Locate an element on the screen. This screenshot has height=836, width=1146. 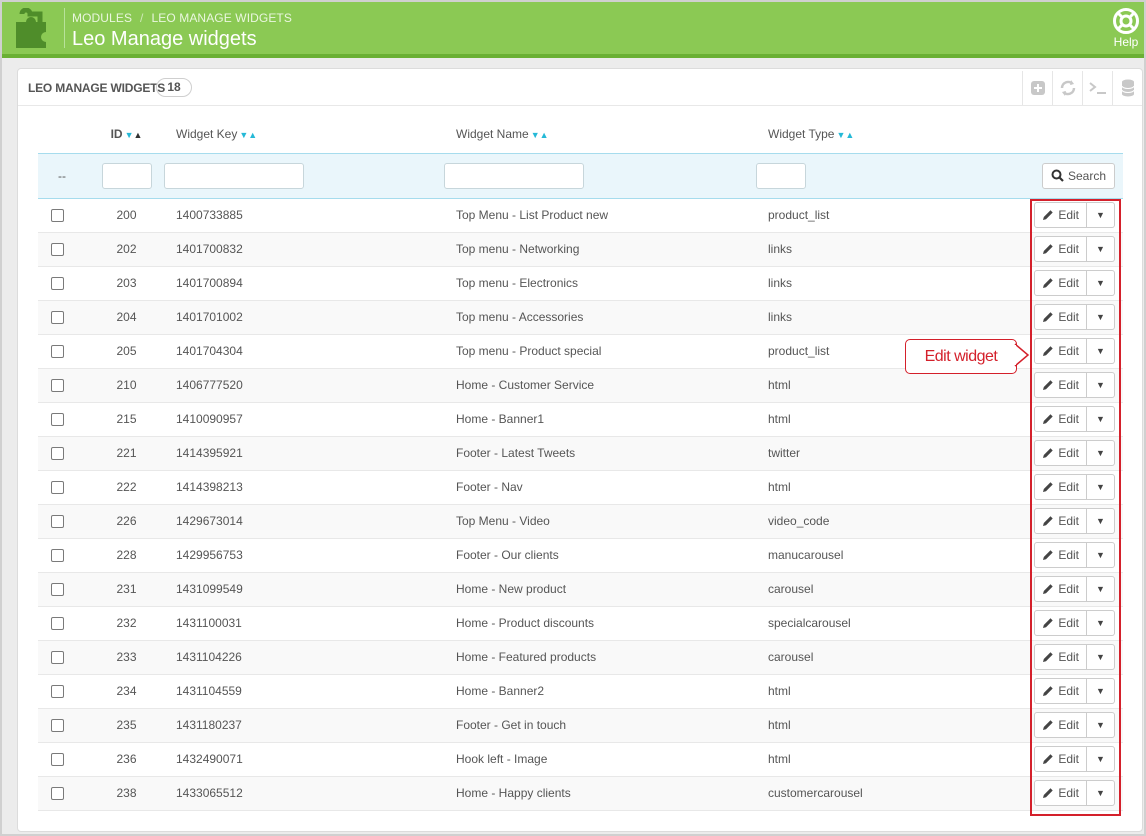
row-id: 222 is located at coordinates (126, 487).